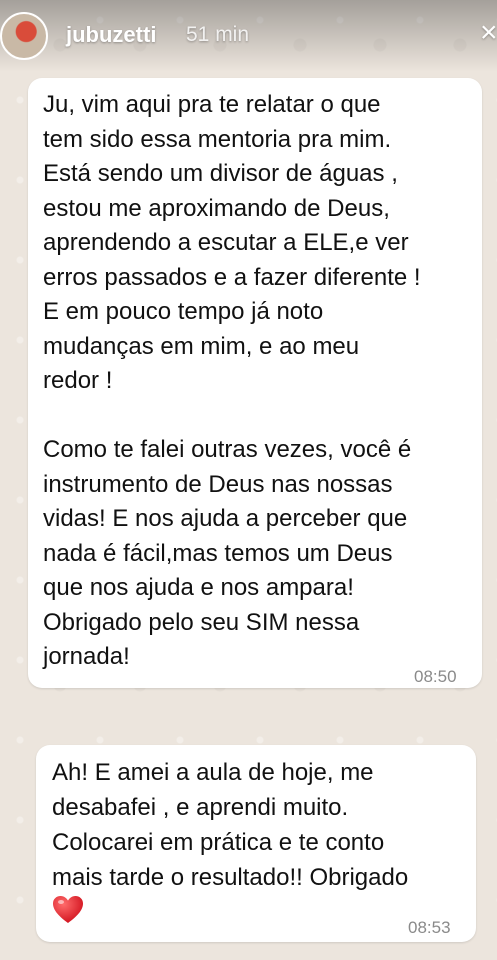 This screenshot has width=497, height=960. What do you see at coordinates (435, 676) in the screenshot?
I see `message-time: 08:50` at bounding box center [435, 676].